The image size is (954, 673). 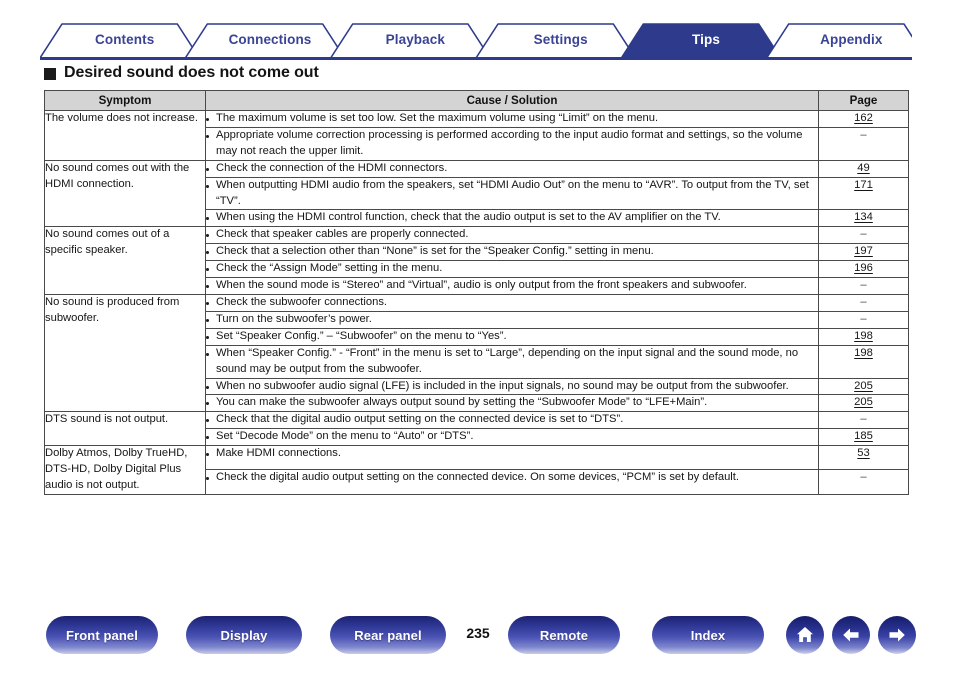 I want to click on symptom-cell: No sound is produced from subwoofer., so click(x=125, y=353).